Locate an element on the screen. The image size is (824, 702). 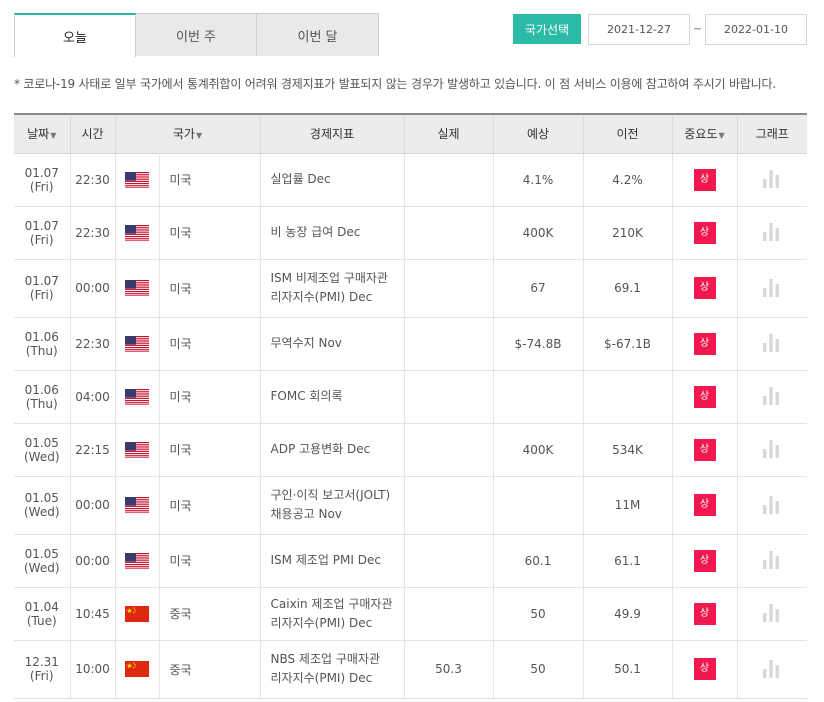
row-date: 01.04 (Tue) is located at coordinates (42, 614).